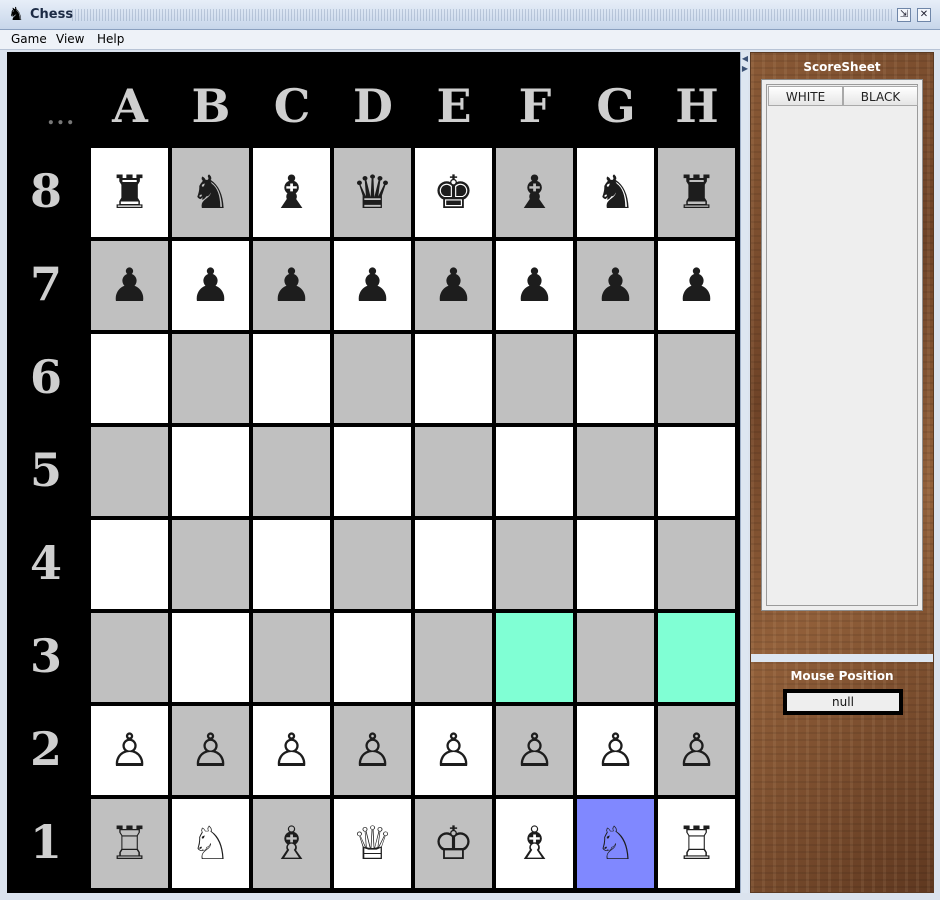 This screenshot has width=940, height=900. Describe the element at coordinates (372, 192) in the screenshot. I see `square-d8: ♛` at that location.